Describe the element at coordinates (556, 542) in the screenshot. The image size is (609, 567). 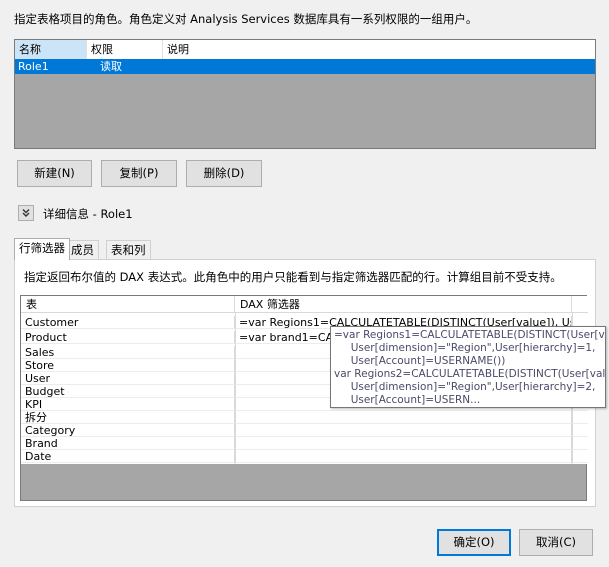
I see `cancel-button: 取消(C)` at that location.